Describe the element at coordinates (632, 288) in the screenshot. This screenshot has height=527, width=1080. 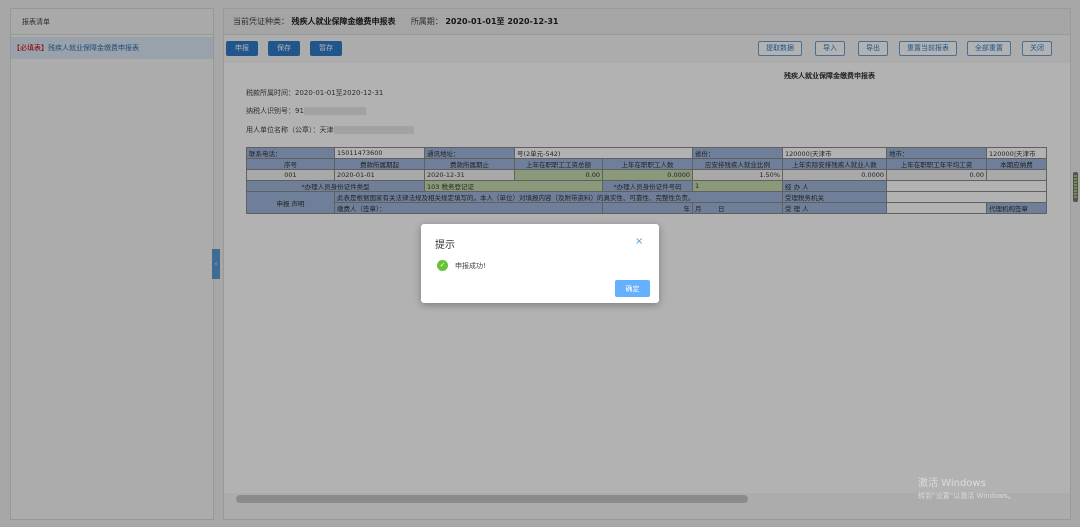
I see `ok-button: 确定` at that location.